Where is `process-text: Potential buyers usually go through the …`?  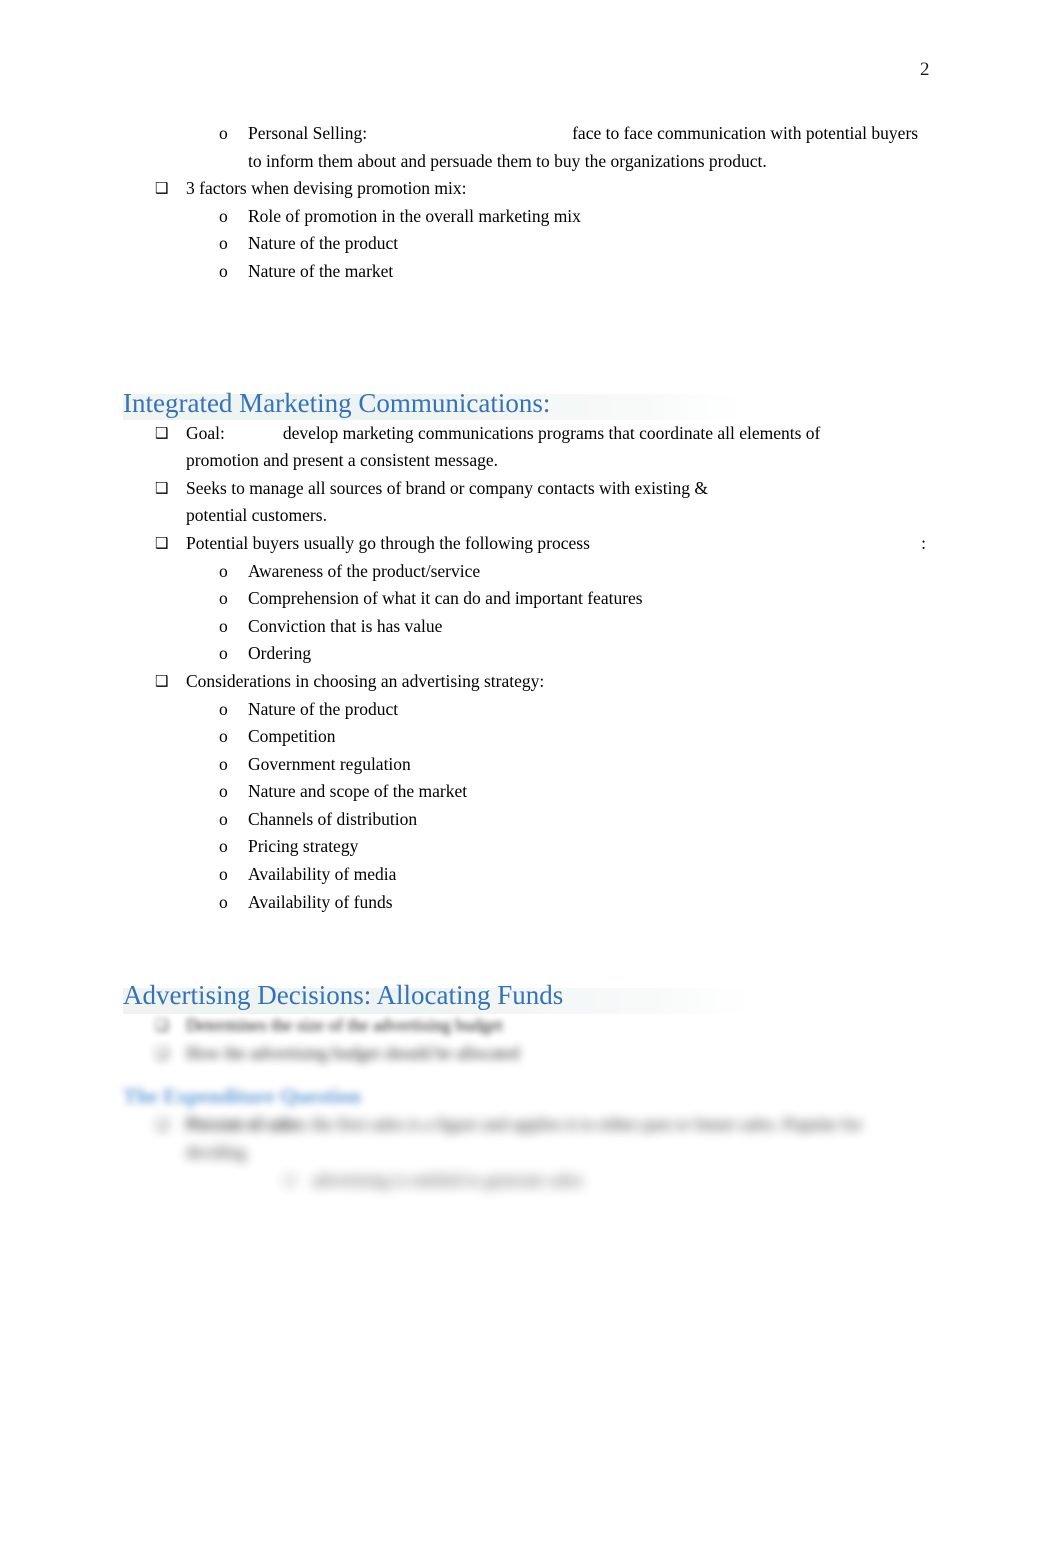
process-text: Potential buyers usually go through the … is located at coordinates (388, 542).